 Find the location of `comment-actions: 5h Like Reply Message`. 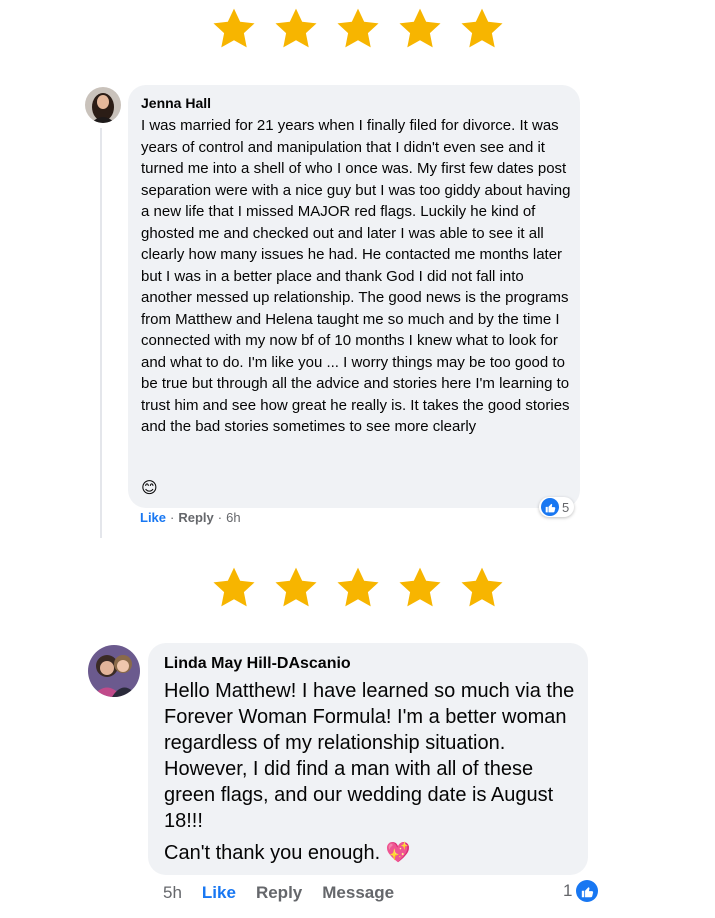

comment-actions: 5h Like Reply Message is located at coordinates (278, 893).